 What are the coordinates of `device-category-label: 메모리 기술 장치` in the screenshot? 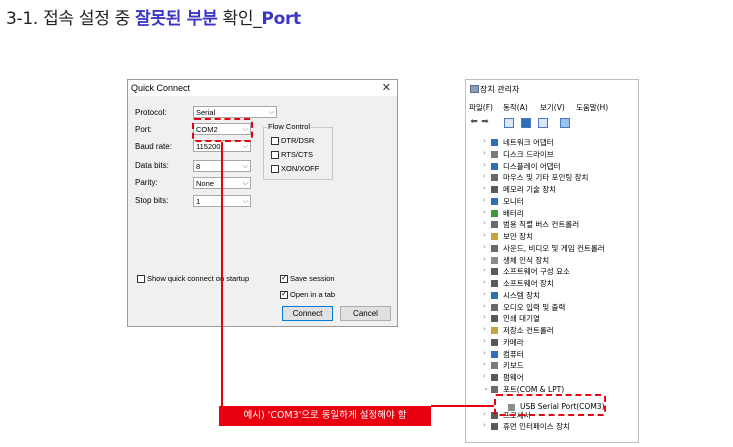 It's located at (530, 189).